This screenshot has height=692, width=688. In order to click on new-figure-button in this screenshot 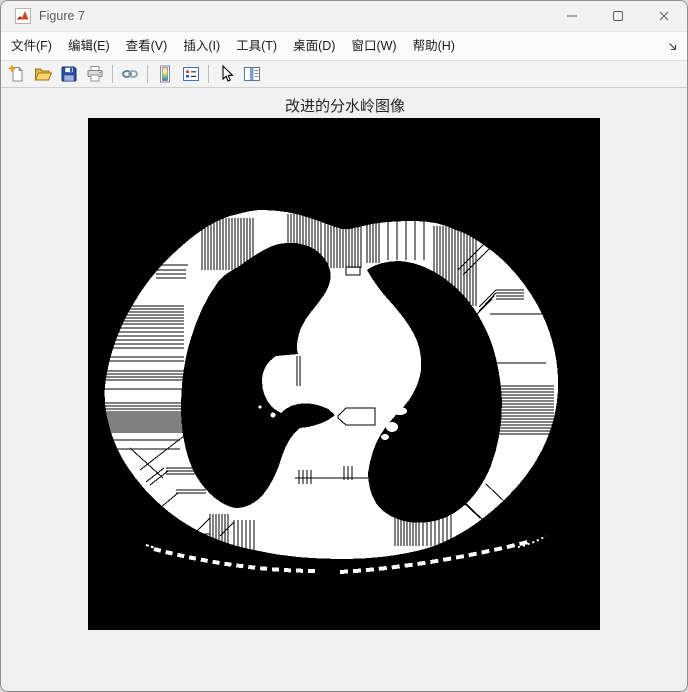, I will do `click(17, 74)`.